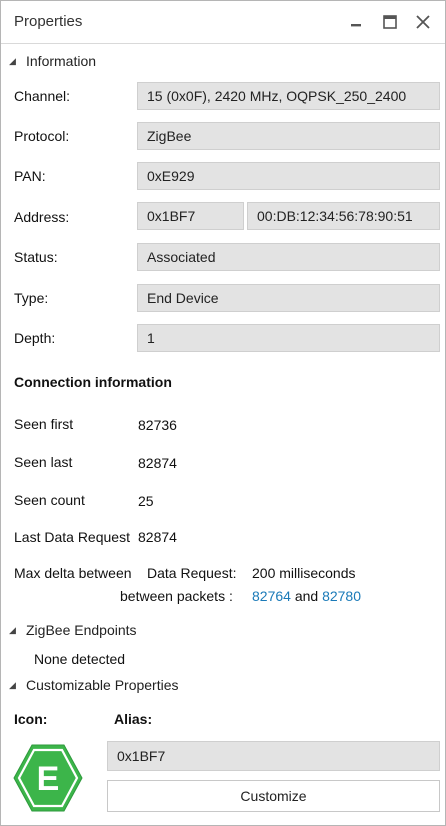 This screenshot has width=446, height=826. Describe the element at coordinates (42, 217) in the screenshot. I see `address-label: Address:` at that location.